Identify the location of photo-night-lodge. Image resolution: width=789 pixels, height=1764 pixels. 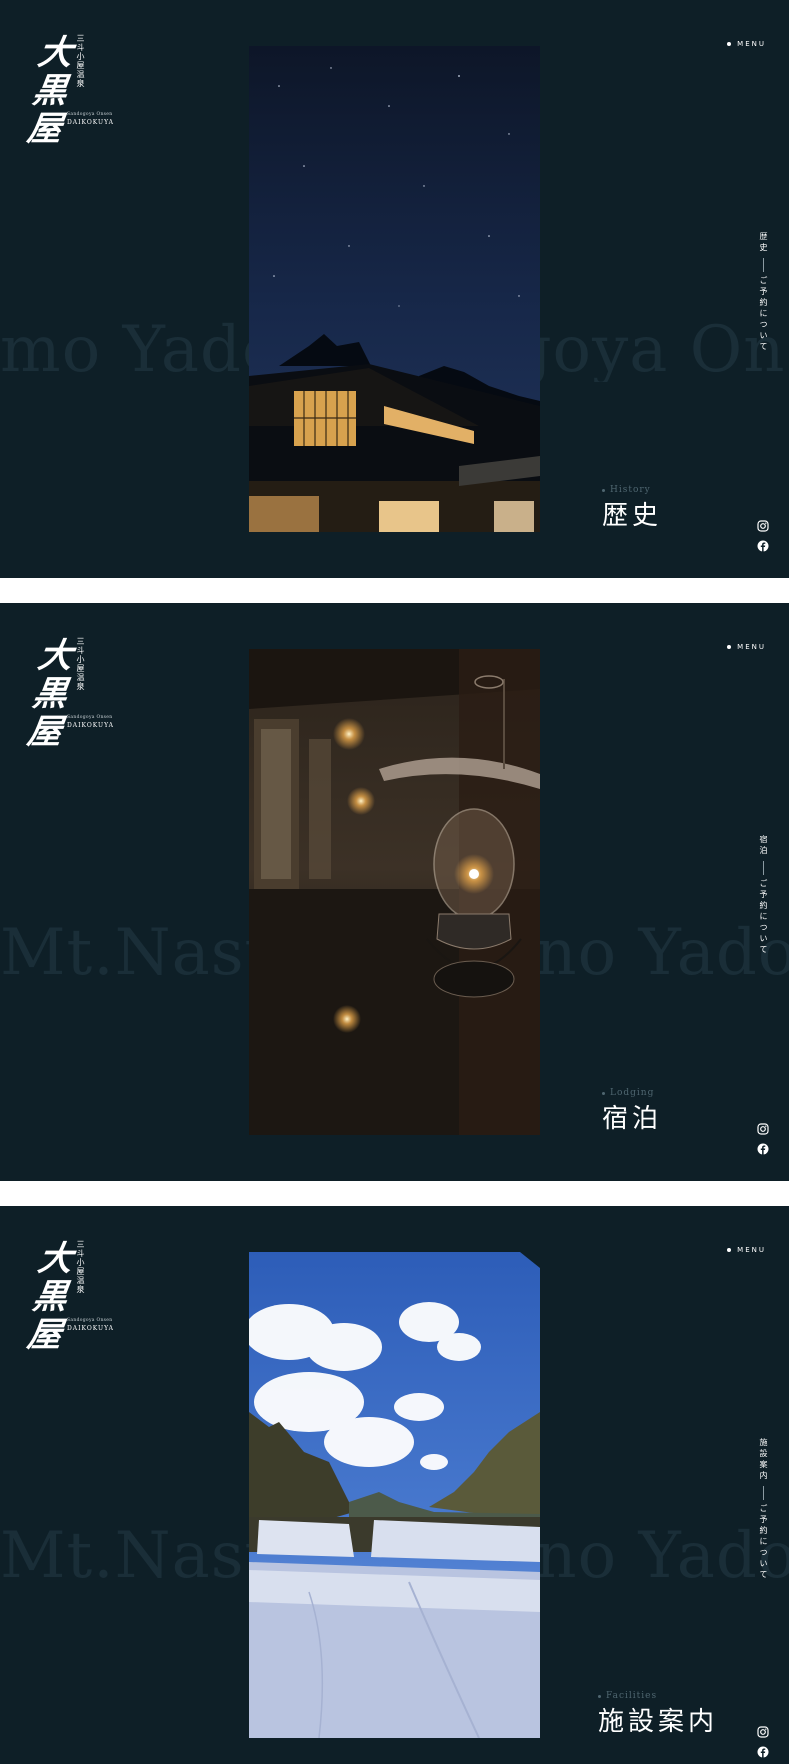
(394, 289).